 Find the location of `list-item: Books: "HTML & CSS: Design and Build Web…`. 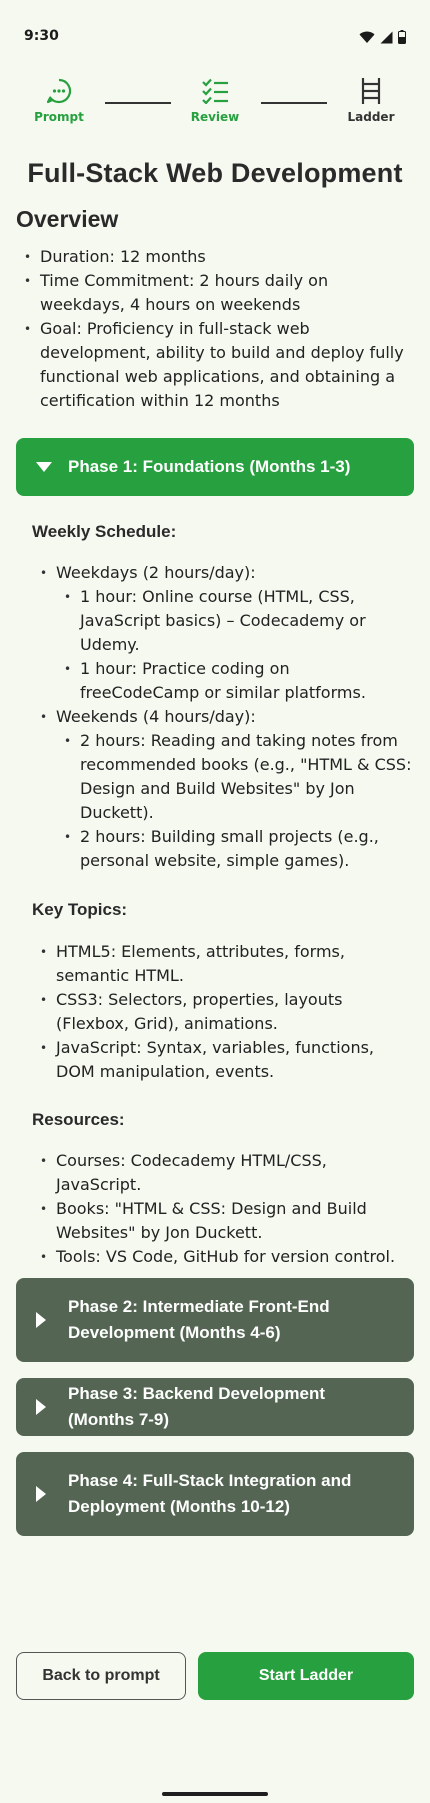

list-item: Books: "HTML & CSS: Design and Build Web… is located at coordinates (222, 1221).